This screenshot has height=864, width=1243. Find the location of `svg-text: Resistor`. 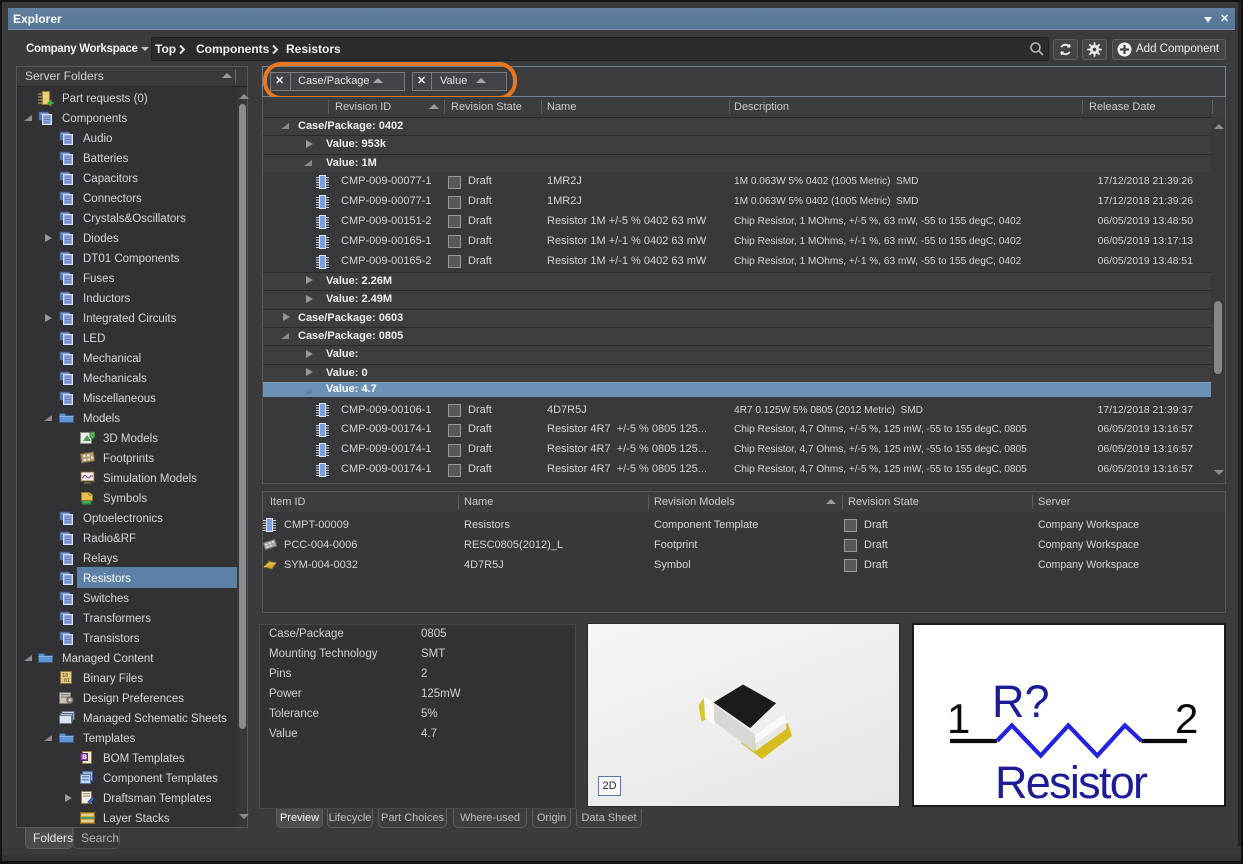

svg-text: Resistor is located at coordinates (1071, 782).